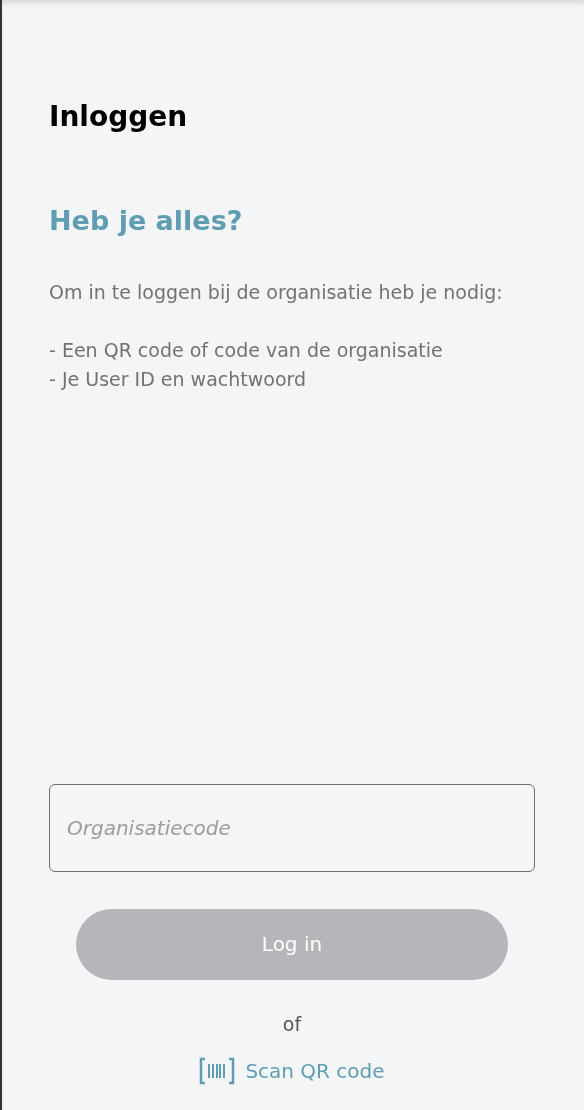 The height and width of the screenshot is (1110, 584). What do you see at coordinates (217, 1071) in the screenshot?
I see `barcode-scan-icon` at bounding box center [217, 1071].